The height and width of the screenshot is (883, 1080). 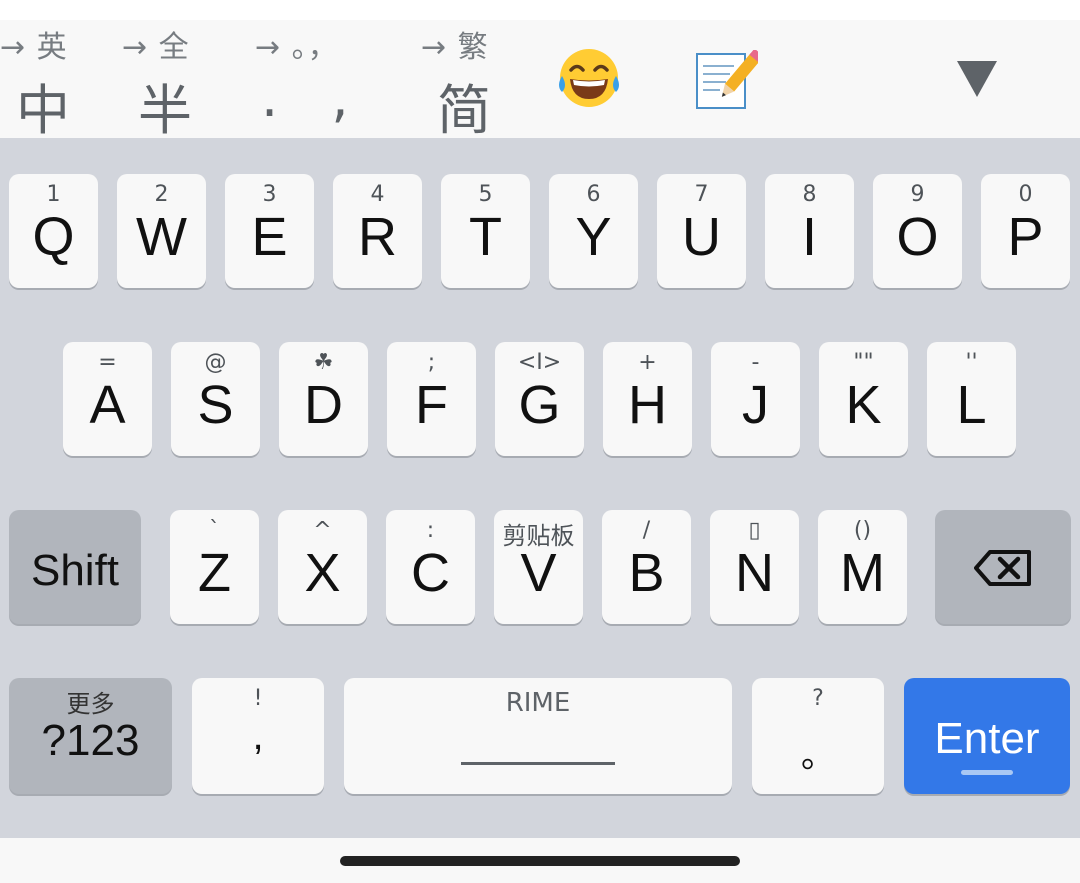 I want to click on key-label: K, so click(x=863, y=405).